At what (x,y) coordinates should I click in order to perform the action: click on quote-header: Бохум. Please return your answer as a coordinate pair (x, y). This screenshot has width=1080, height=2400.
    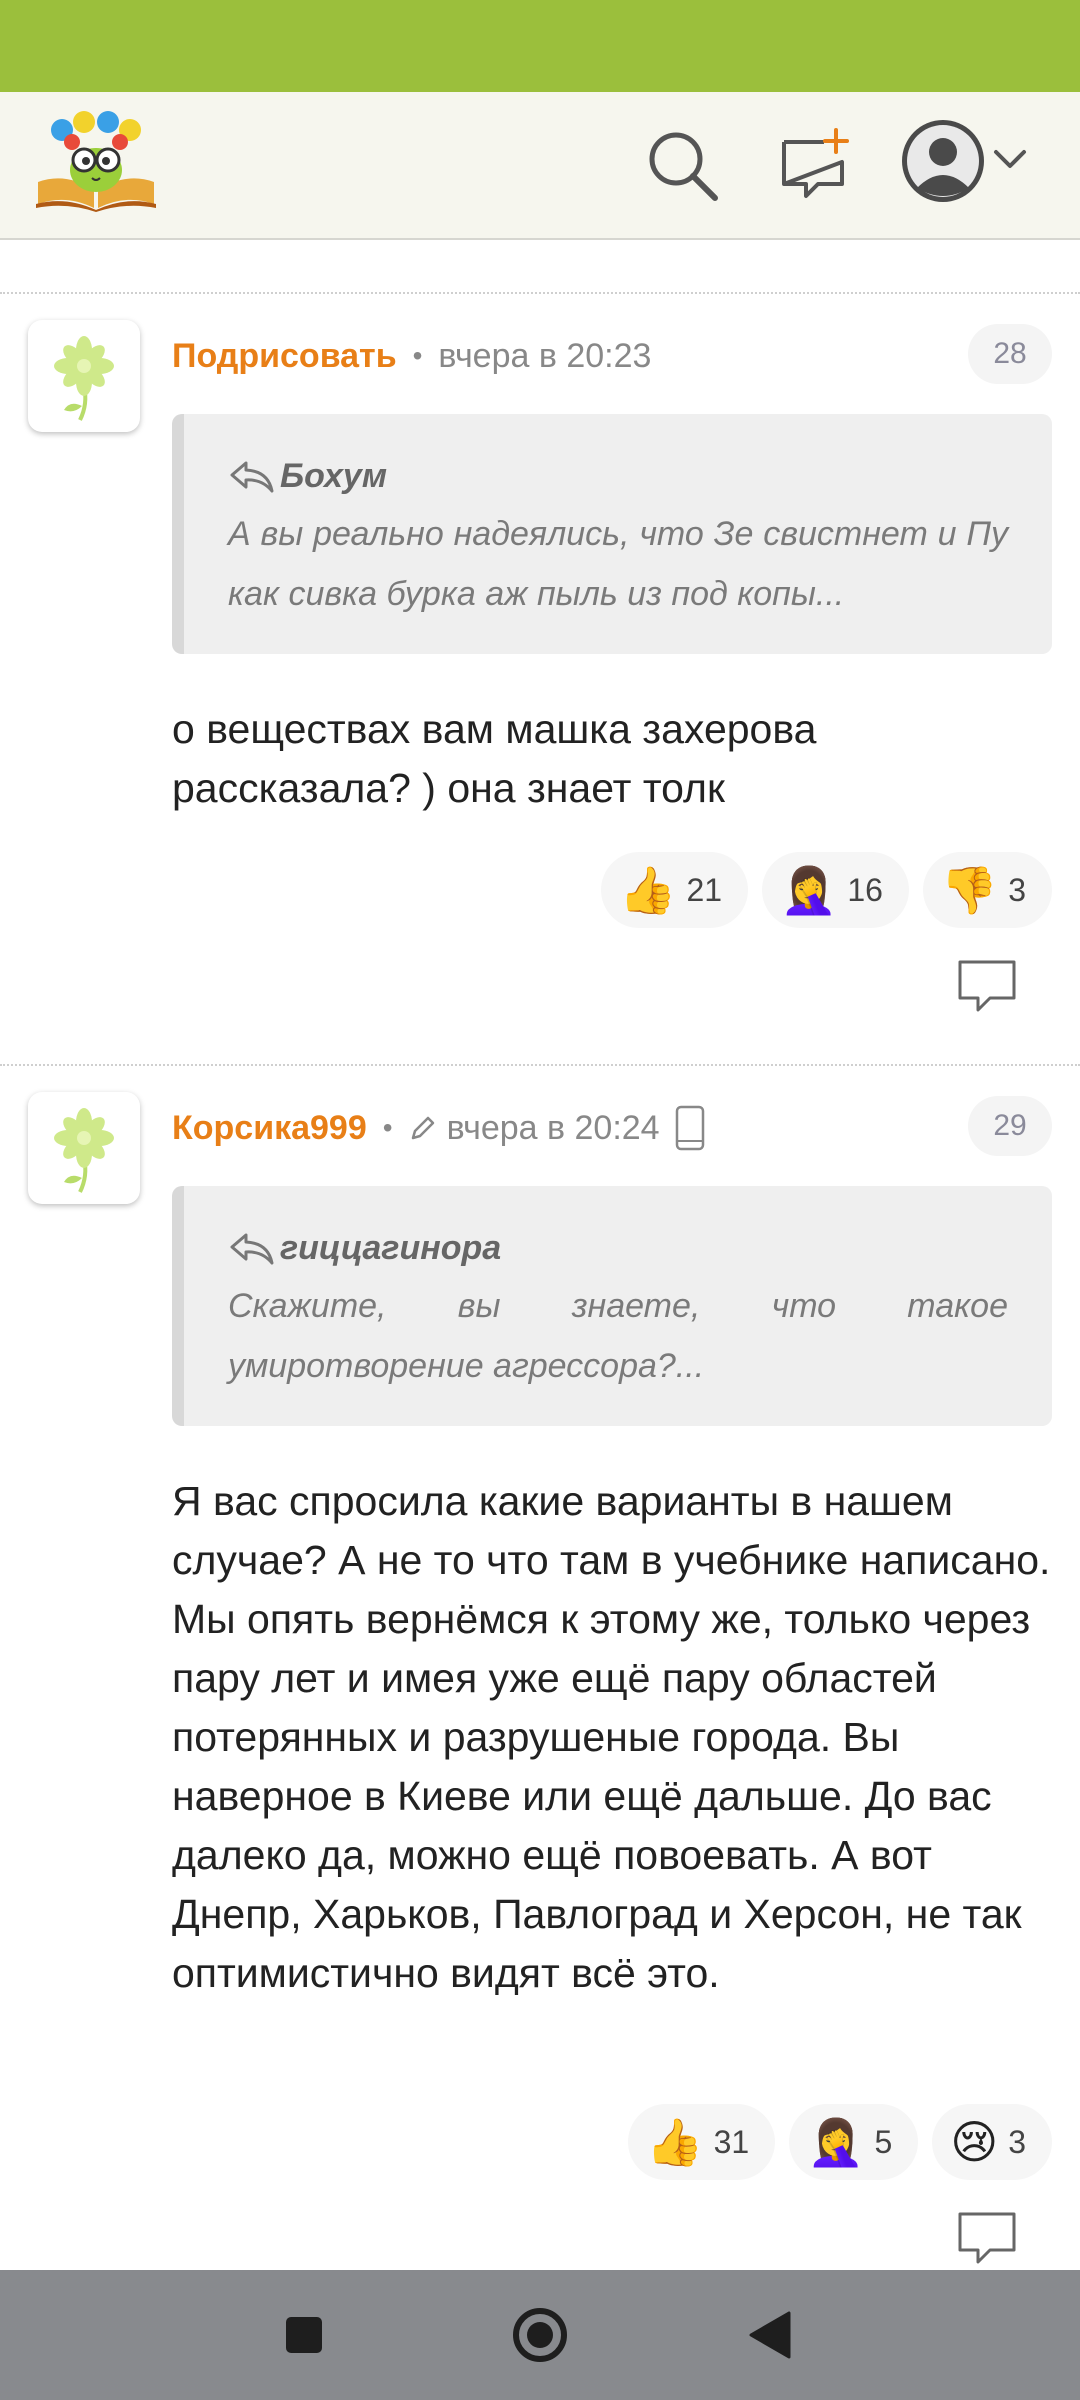
    Looking at the image, I should click on (618, 476).